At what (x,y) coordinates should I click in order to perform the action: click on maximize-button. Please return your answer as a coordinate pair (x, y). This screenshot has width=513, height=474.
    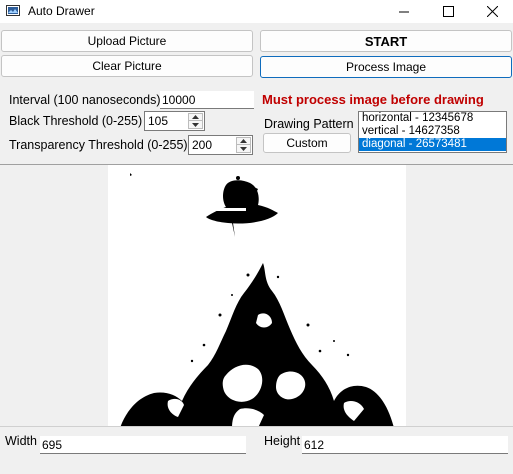
    Looking at the image, I should click on (448, 11).